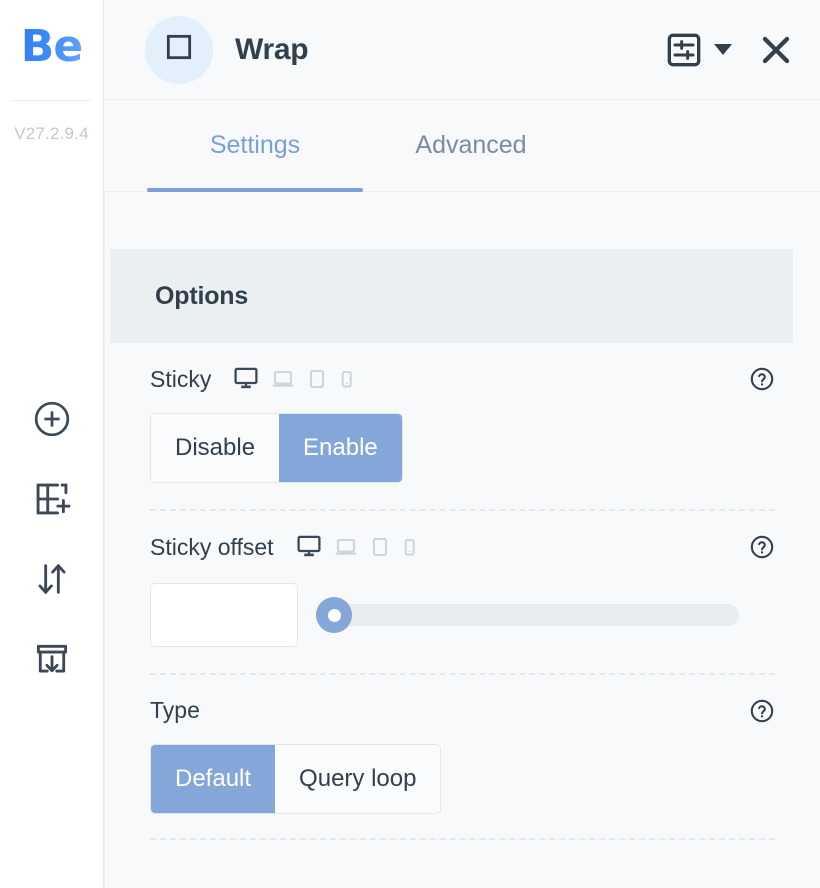 The height and width of the screenshot is (888, 820). I want to click on field-type-label: Type, so click(175, 710).